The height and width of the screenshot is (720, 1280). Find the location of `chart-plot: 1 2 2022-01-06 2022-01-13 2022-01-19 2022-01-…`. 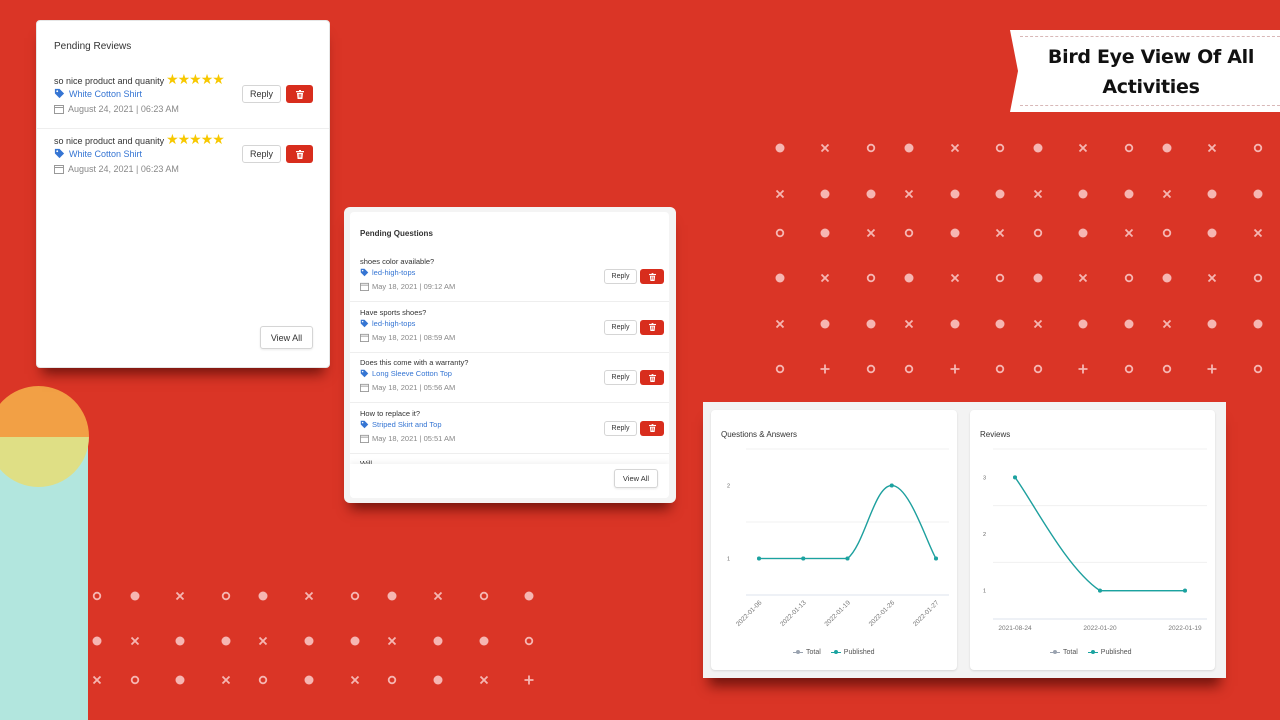

chart-plot: 1 2 2022-01-06 2022-01-13 2022-01-19 2022-01-… is located at coordinates (838, 538).